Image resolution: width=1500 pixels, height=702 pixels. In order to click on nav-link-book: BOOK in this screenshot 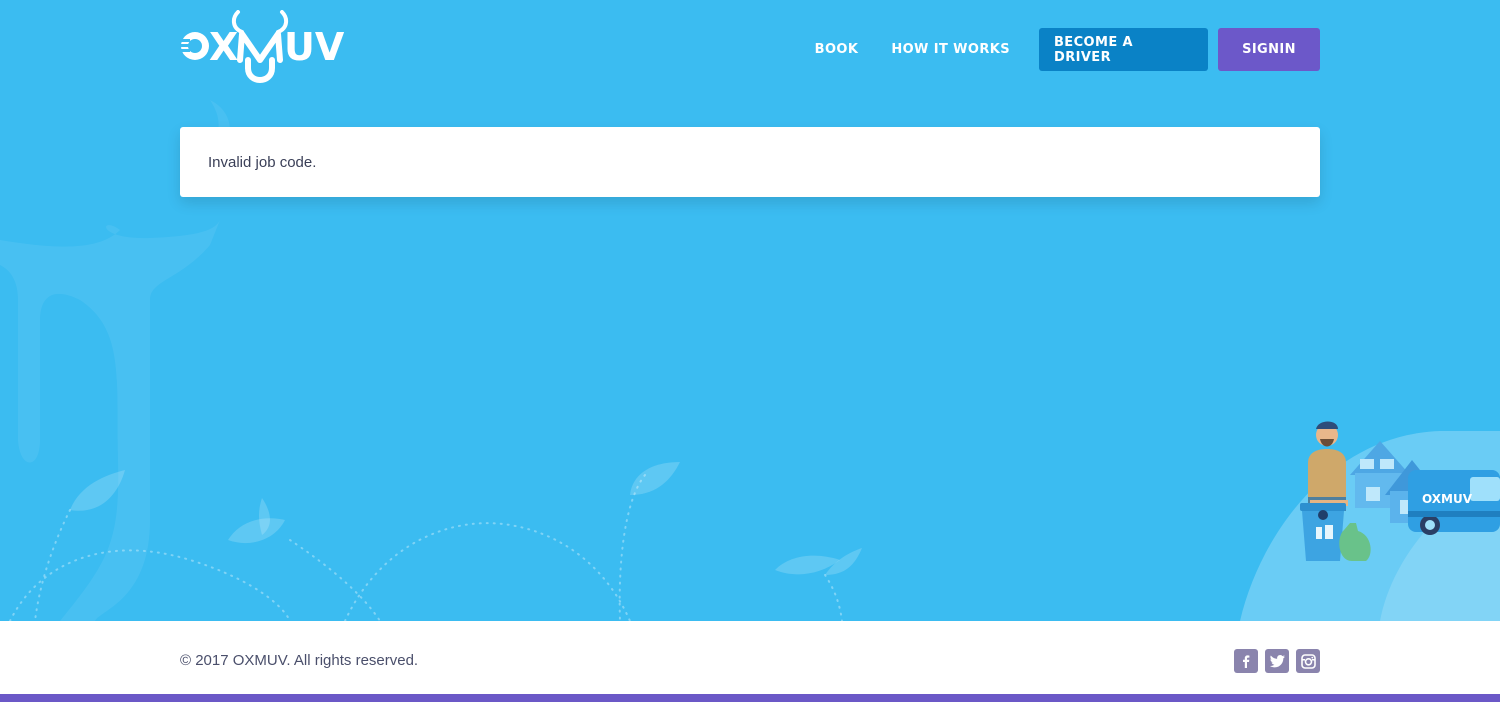, I will do `click(837, 49)`.